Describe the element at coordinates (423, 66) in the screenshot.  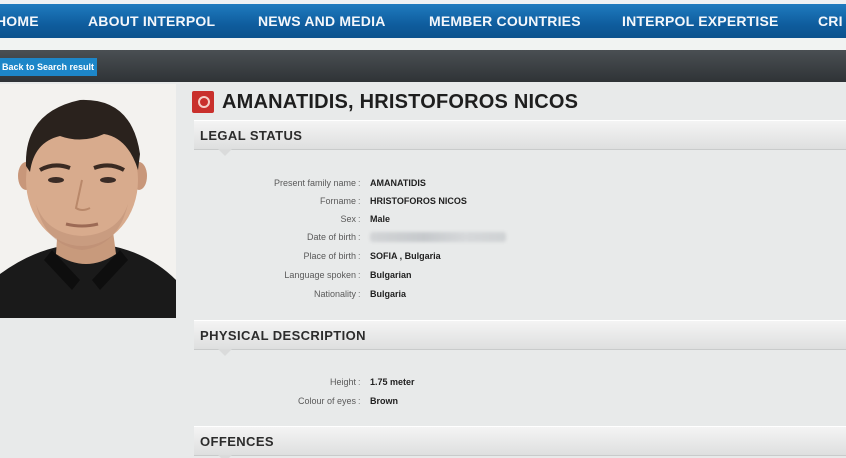
I see `back-bar: Back to Search result` at that location.